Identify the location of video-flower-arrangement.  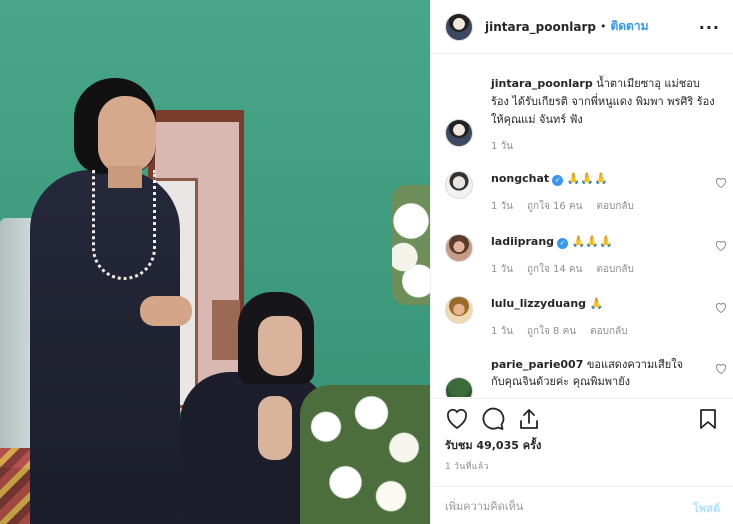
(365, 454).